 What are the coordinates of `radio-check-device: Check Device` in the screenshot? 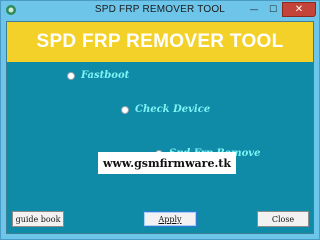 It's located at (165, 109).